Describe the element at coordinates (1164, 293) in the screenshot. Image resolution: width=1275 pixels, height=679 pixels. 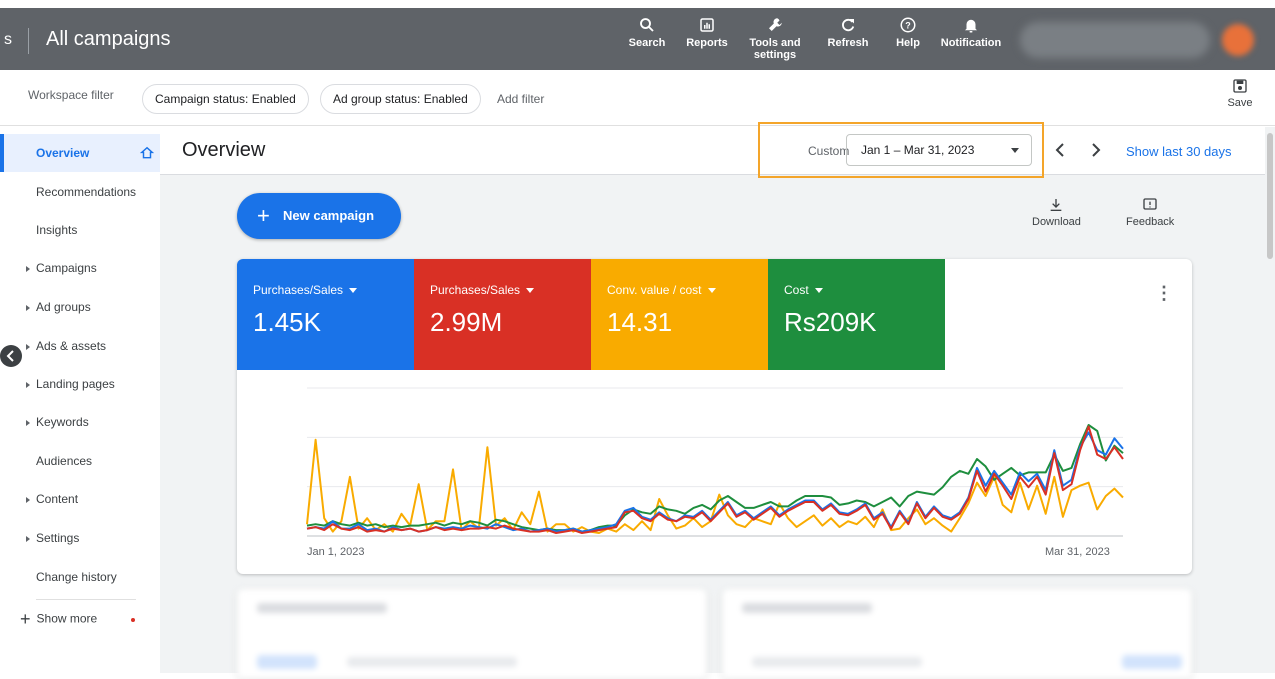
I see `more-options-icon: ⋮` at that location.